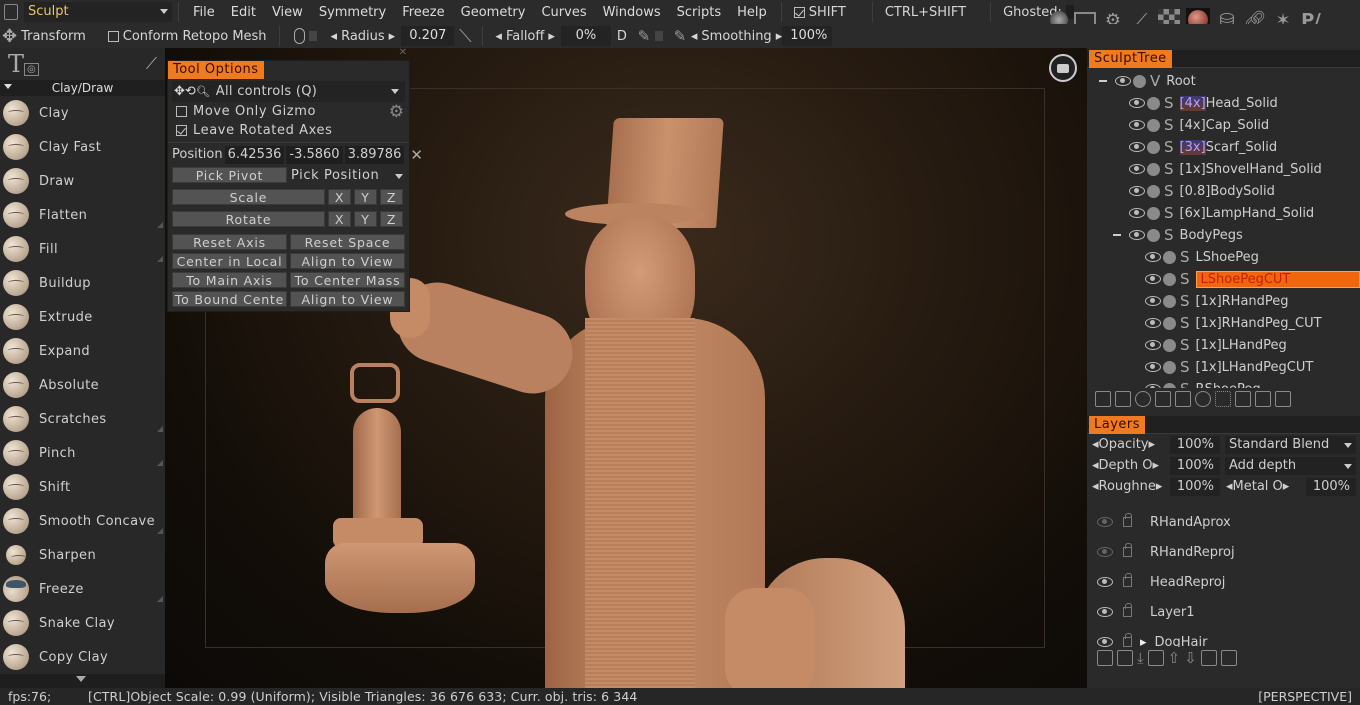 The height and width of the screenshot is (705, 1360). What do you see at coordinates (365, 197) in the screenshot?
I see `scale-y-button: Y` at bounding box center [365, 197].